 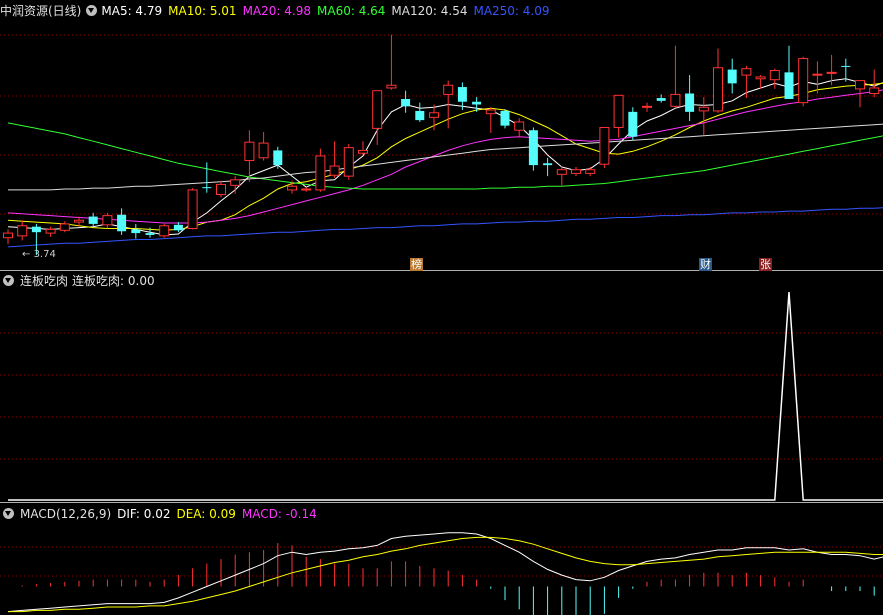 What do you see at coordinates (132, 11) in the screenshot?
I see `ma-legend-item: MA5: 4.79` at bounding box center [132, 11].